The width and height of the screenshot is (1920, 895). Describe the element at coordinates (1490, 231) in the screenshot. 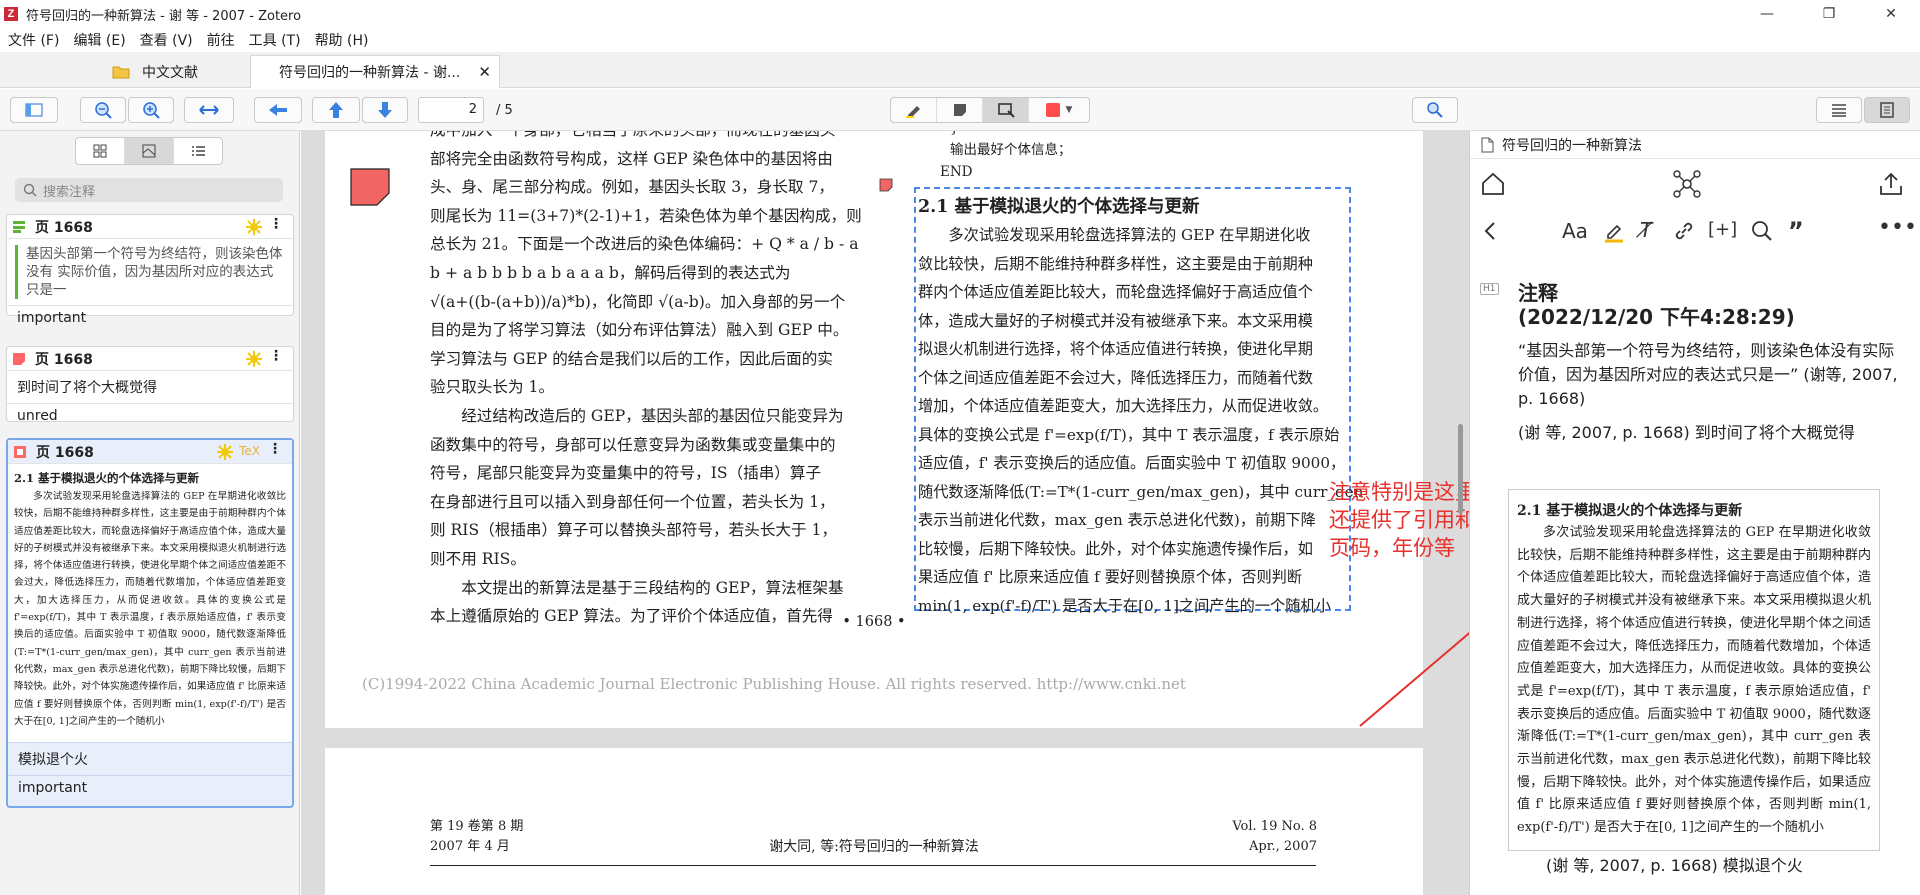

I see `back-arrow-icon` at that location.